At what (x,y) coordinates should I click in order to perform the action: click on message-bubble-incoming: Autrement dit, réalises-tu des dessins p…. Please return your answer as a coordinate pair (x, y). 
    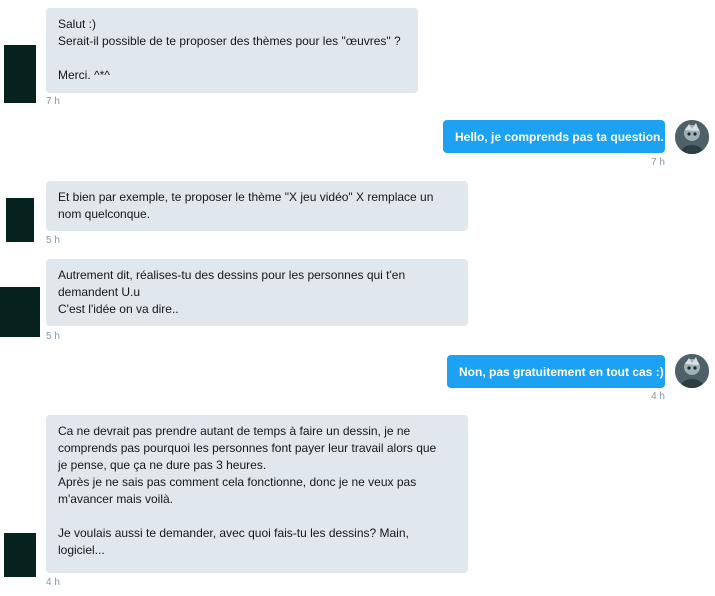
    Looking at the image, I should click on (257, 292).